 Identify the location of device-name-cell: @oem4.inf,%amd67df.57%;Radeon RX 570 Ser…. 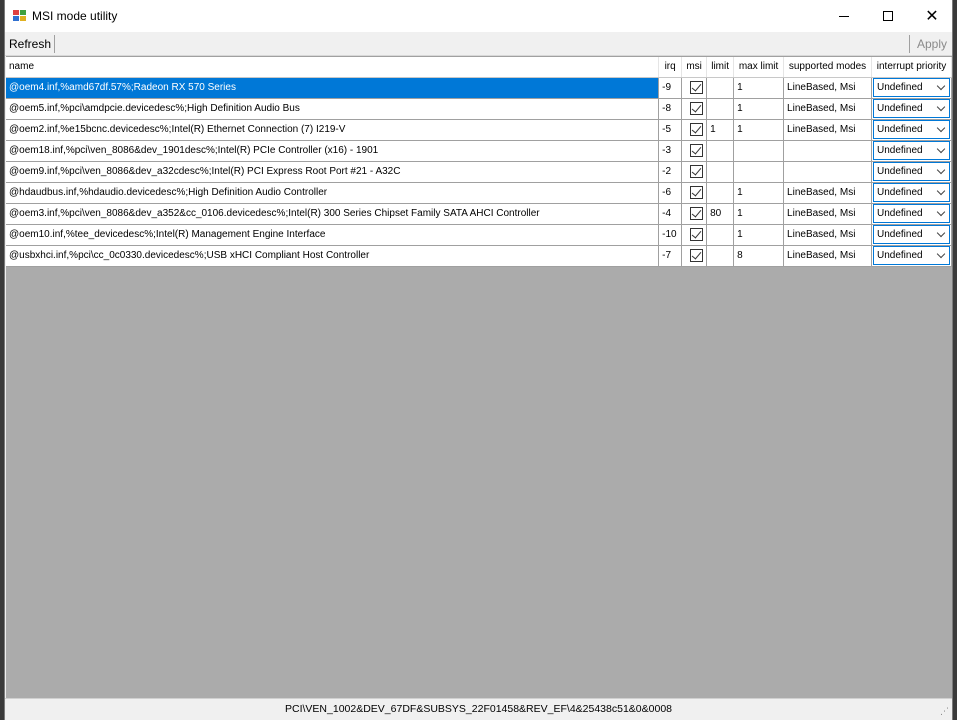
(333, 88).